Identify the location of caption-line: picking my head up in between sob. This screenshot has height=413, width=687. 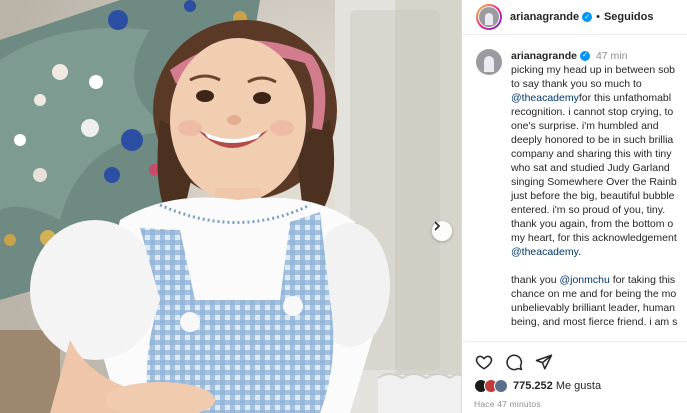
(593, 70).